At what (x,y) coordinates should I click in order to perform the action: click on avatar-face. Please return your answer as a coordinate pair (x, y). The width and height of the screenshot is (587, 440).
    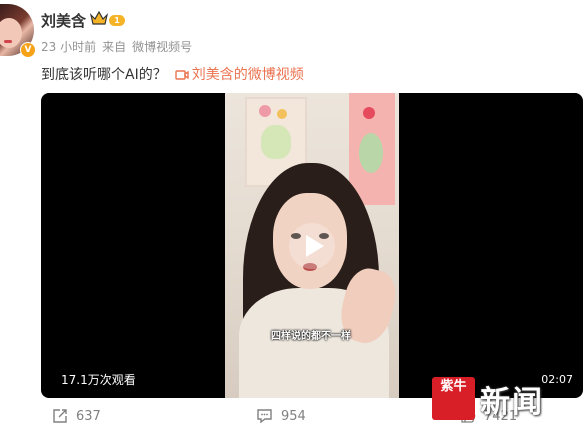
    Looking at the image, I should click on (11, 33).